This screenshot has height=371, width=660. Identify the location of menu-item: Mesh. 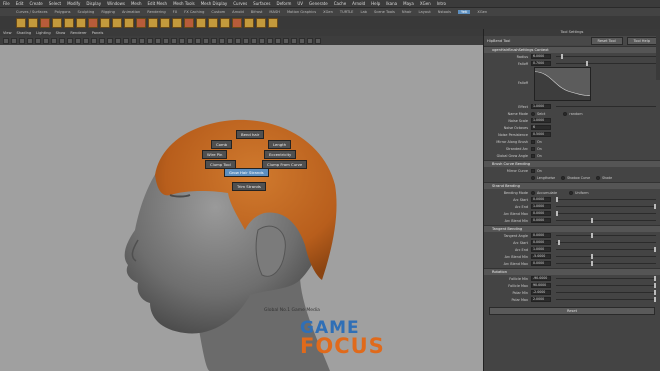
(136, 3).